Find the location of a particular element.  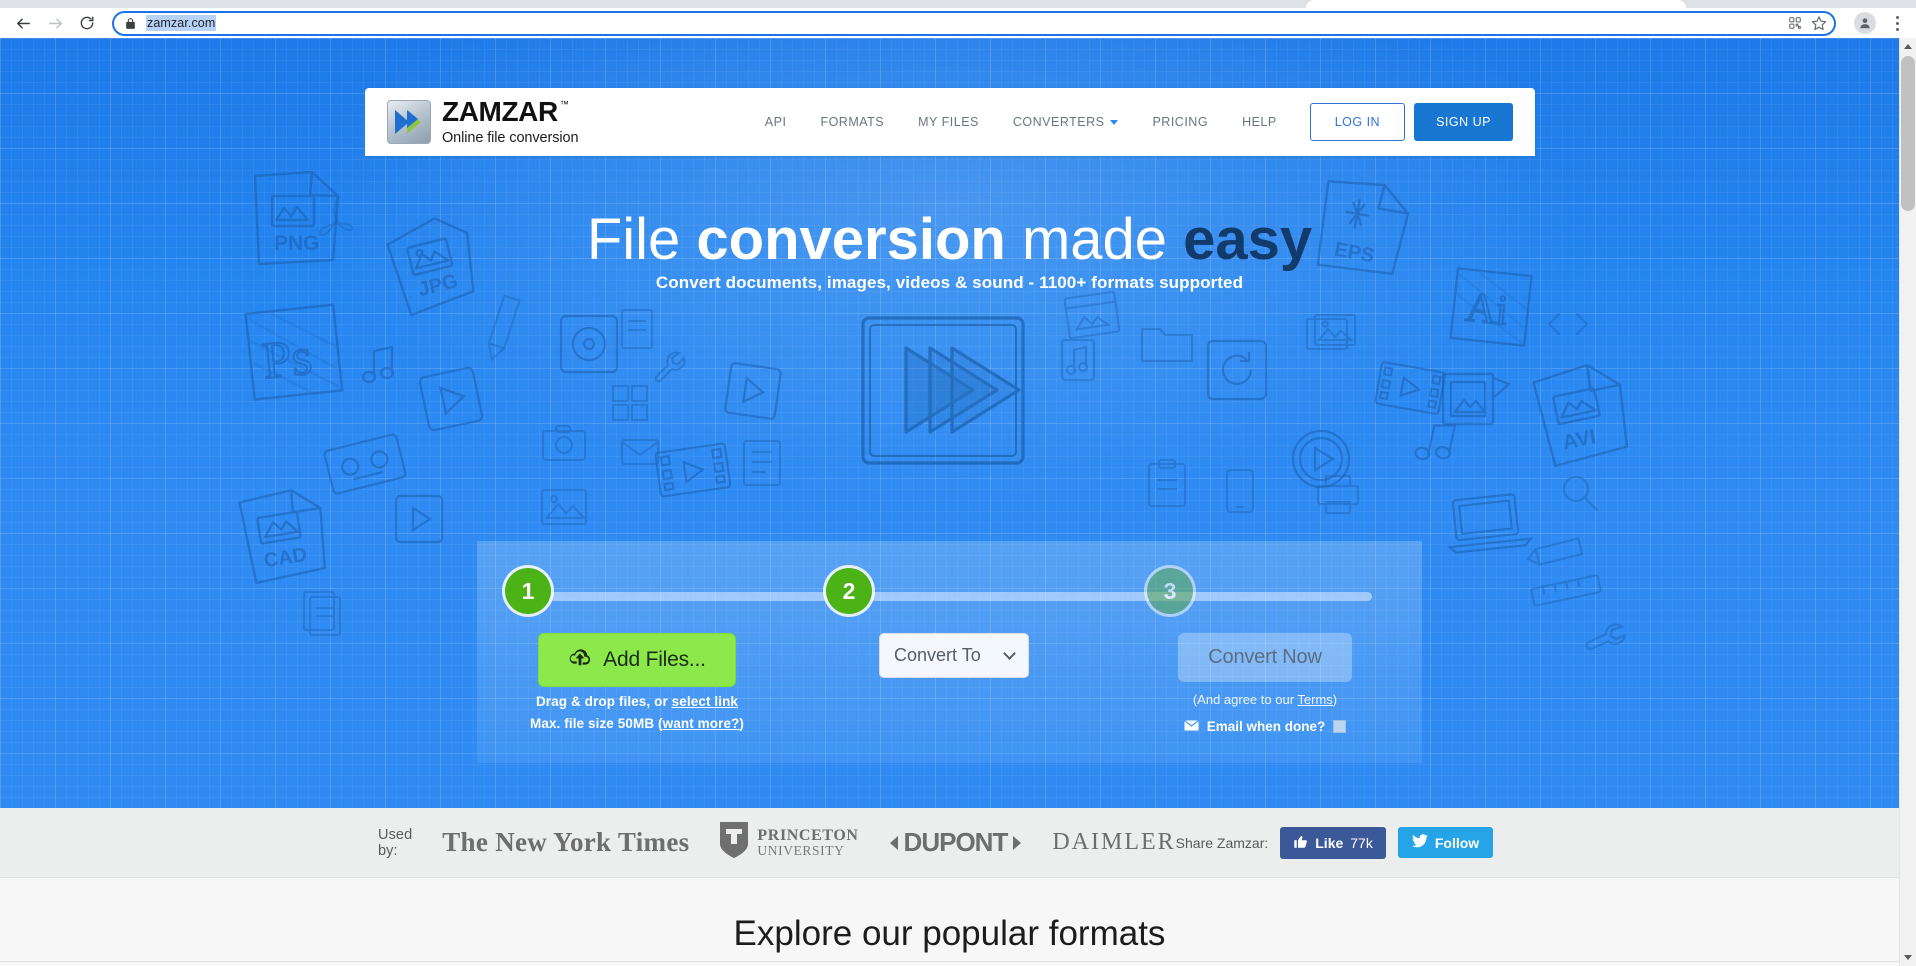

nav-item-api: API is located at coordinates (776, 122).